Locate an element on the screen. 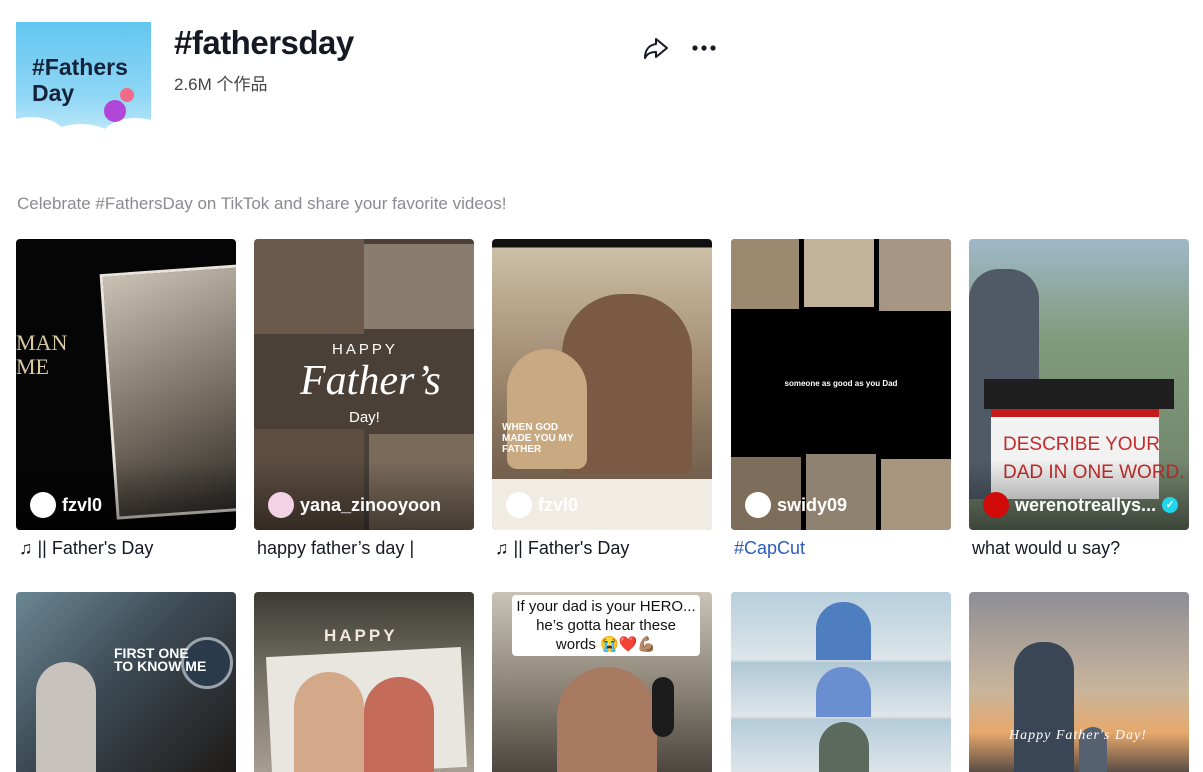 This screenshot has width=1203, height=772. video-author: swidy09 is located at coordinates (796, 505).